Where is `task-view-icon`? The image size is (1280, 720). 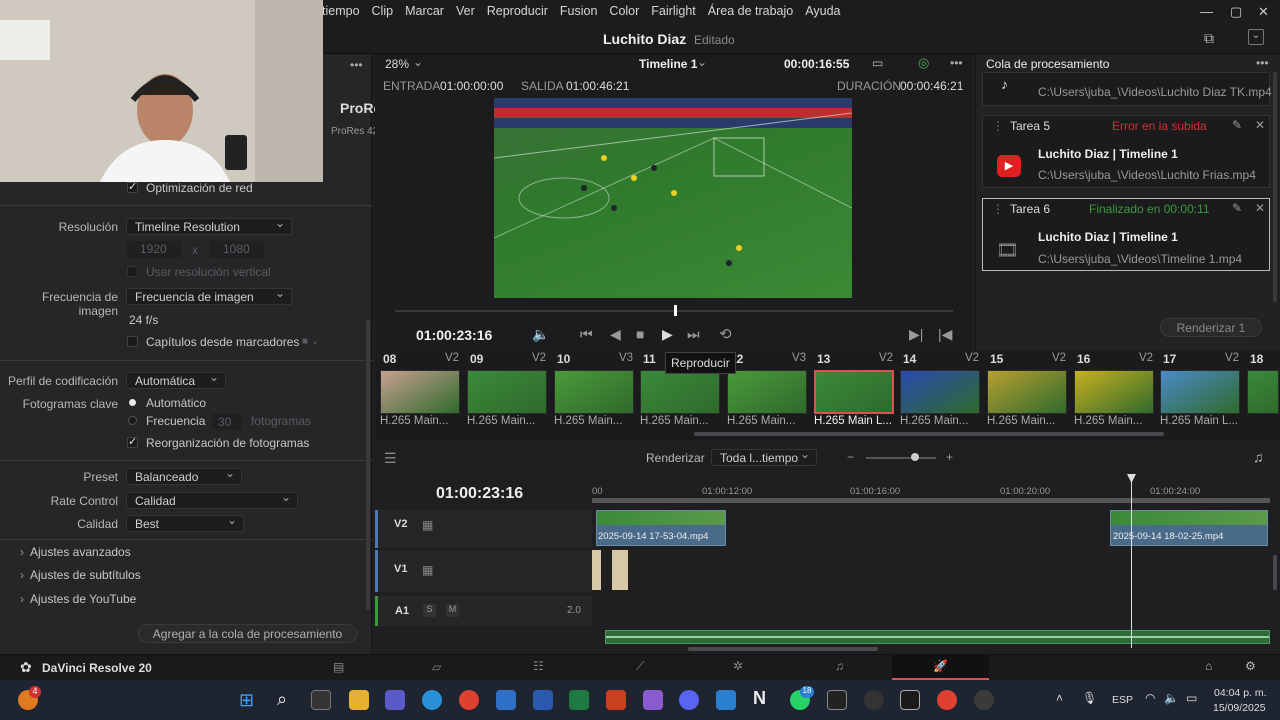 task-view-icon is located at coordinates (321, 700).